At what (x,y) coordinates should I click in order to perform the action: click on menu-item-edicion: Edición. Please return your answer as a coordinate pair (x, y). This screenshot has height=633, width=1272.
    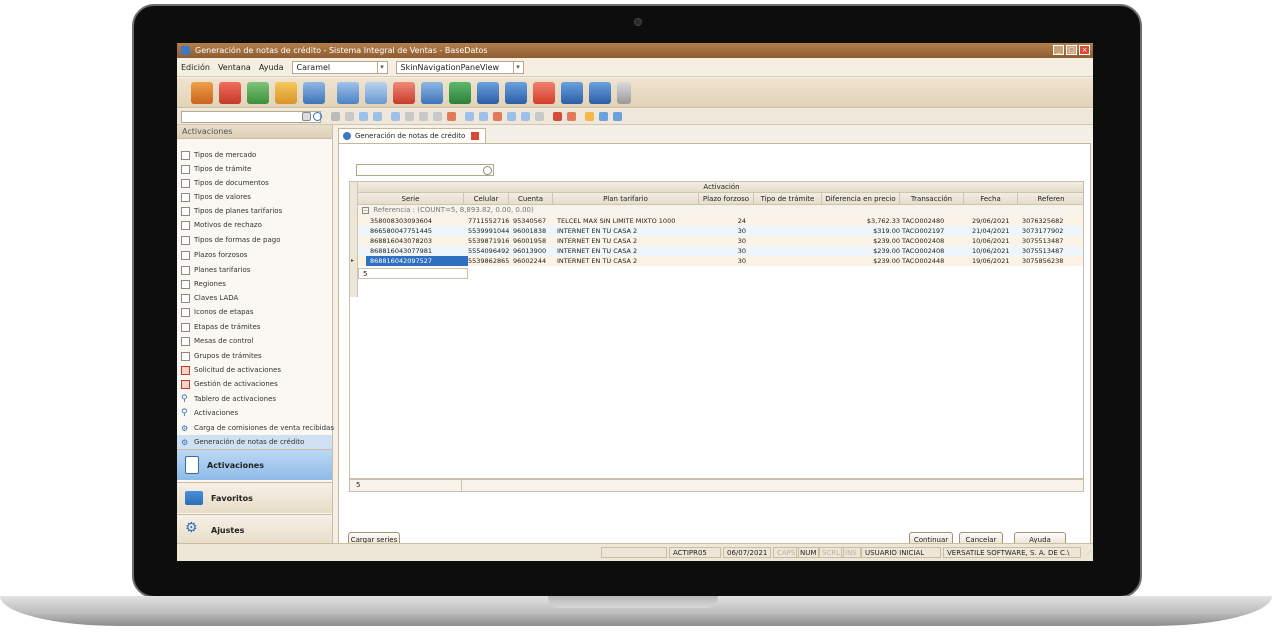
    Looking at the image, I should click on (195, 67).